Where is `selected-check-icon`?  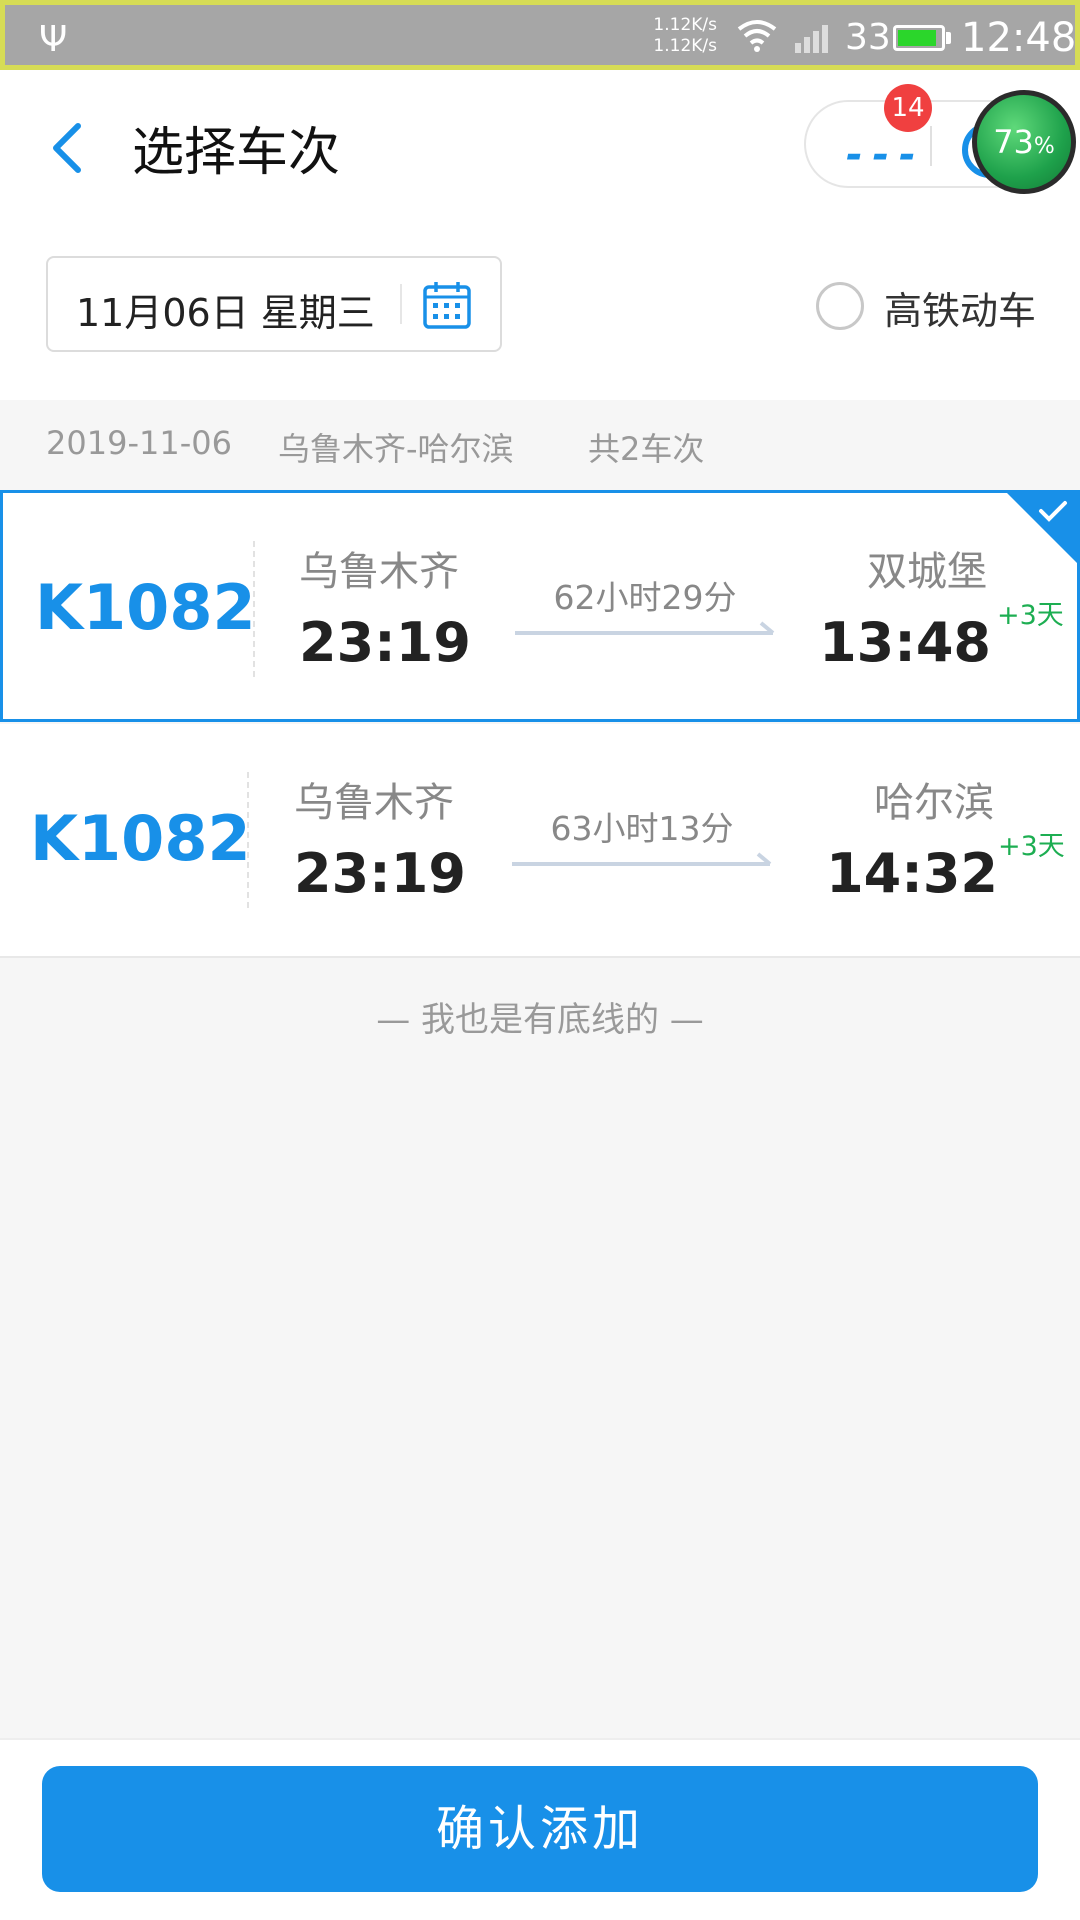 selected-check-icon is located at coordinates (1042, 528).